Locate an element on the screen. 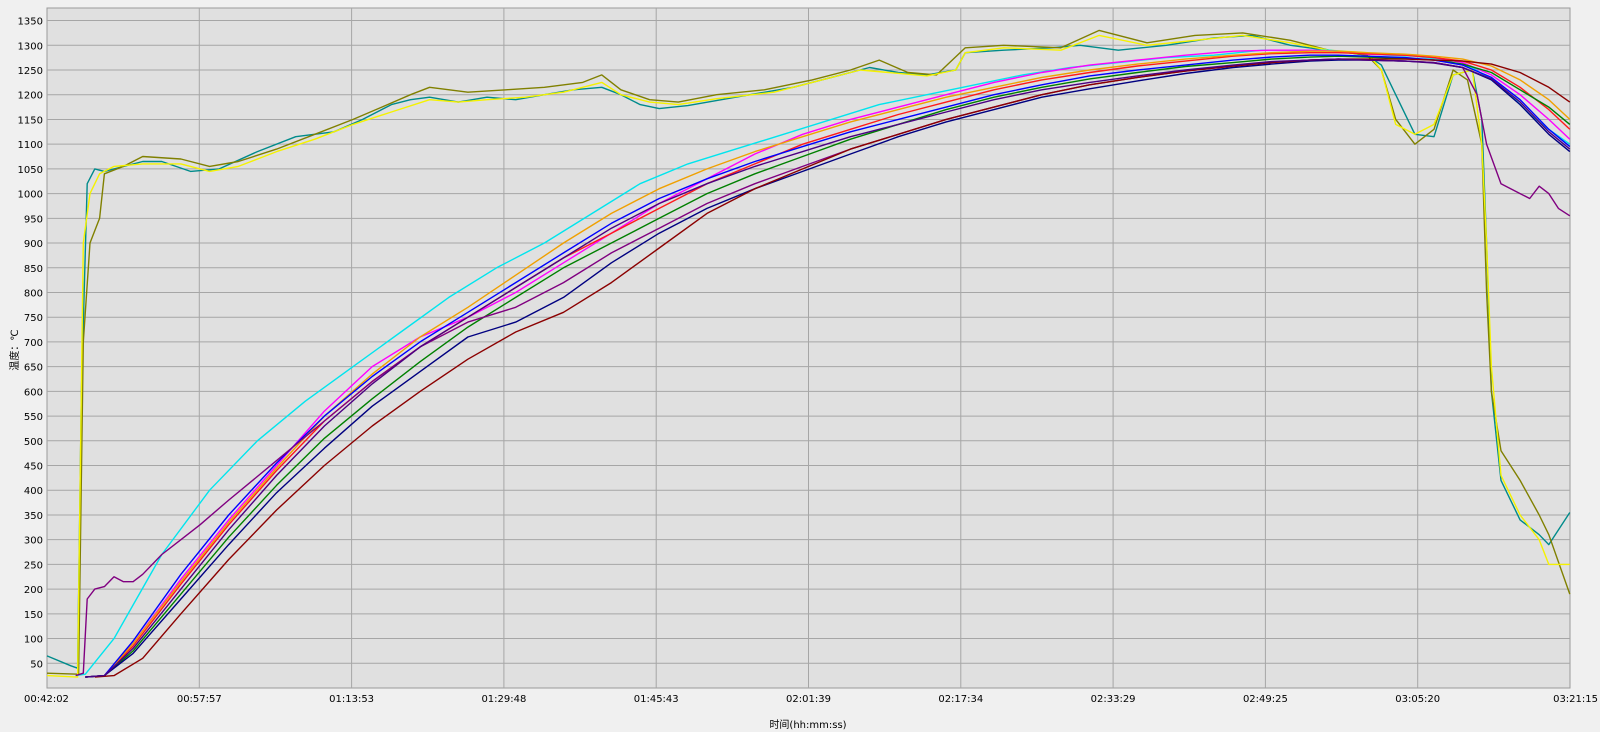  y-tick-label: 1200 is located at coordinates (30, 96).